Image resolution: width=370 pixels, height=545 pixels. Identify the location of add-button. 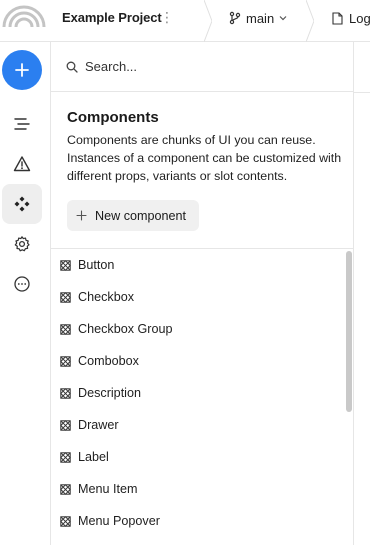
(22, 70).